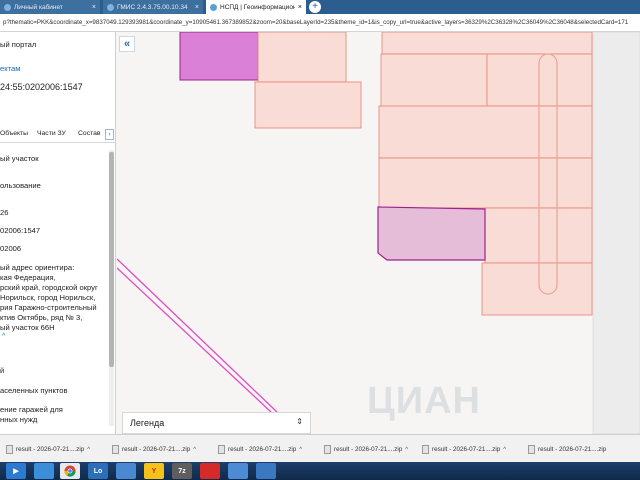 The height and width of the screenshot is (480, 640). I want to click on collapse-panel-button: «, so click(127, 44).